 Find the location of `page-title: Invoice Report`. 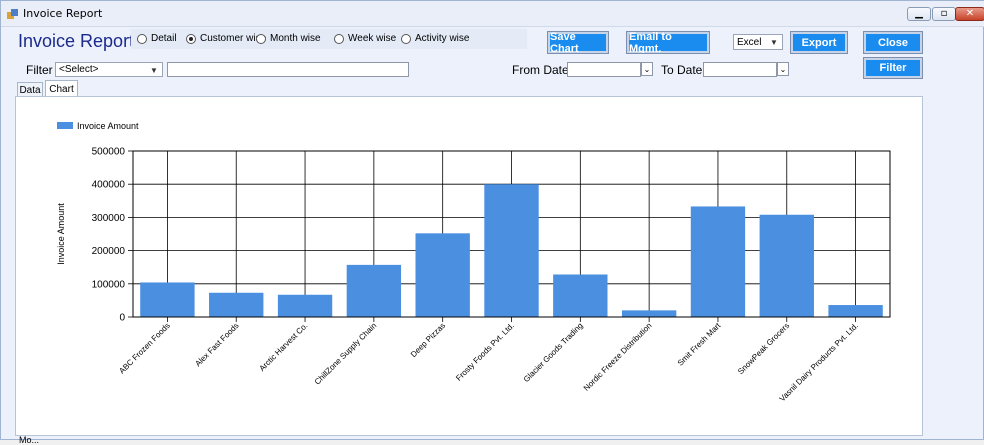

page-title: Invoice Report is located at coordinates (76, 41).